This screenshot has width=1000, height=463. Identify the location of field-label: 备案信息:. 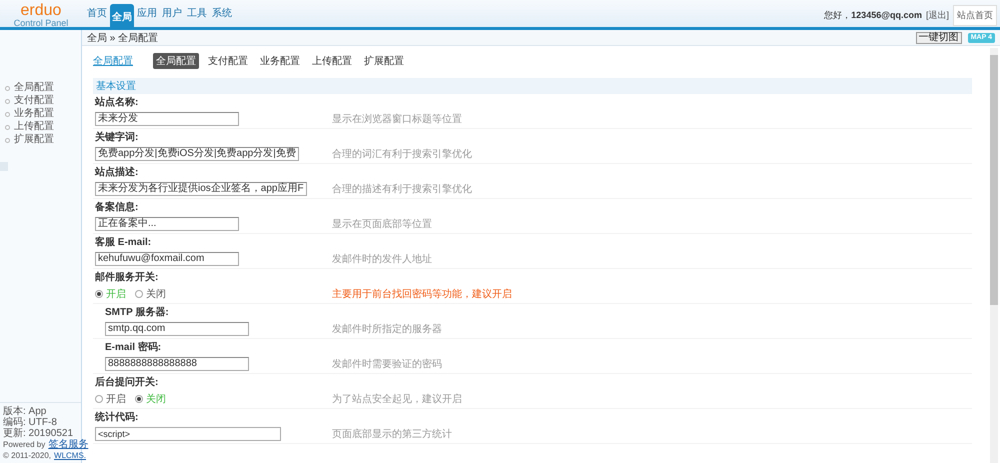
(116, 207).